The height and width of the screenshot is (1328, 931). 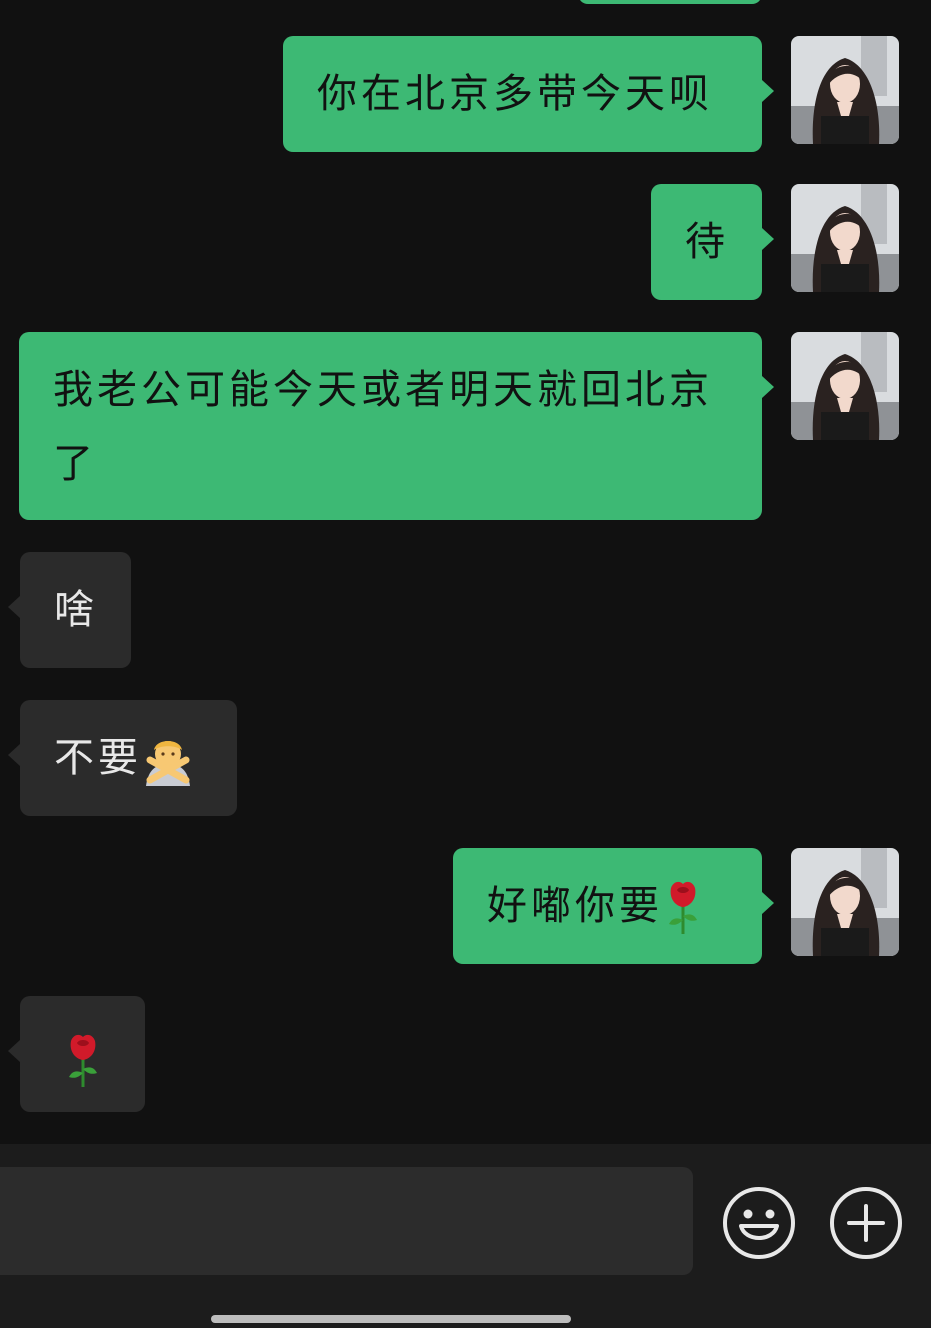 I want to click on message-bubble: 好嘟你要, so click(x=607, y=906).